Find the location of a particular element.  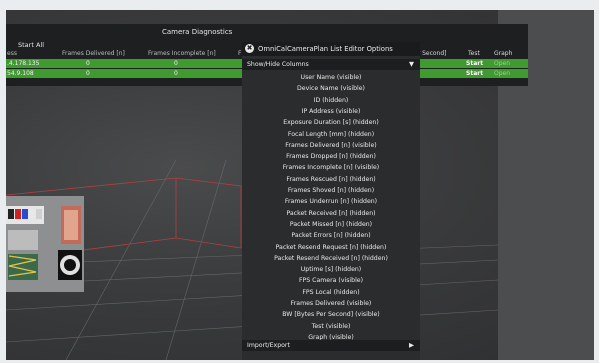

popup-title-bar: ✖ OmniCalCameraPlan List Editor Options is located at coordinates (331, 49).